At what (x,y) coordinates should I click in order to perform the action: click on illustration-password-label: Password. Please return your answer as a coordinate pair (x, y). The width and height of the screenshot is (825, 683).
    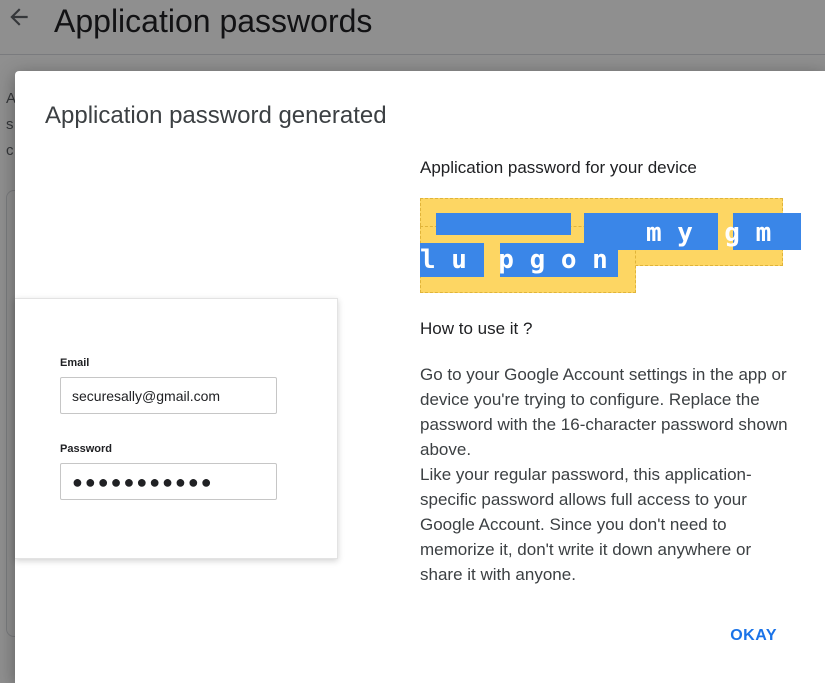
    Looking at the image, I should click on (86, 449).